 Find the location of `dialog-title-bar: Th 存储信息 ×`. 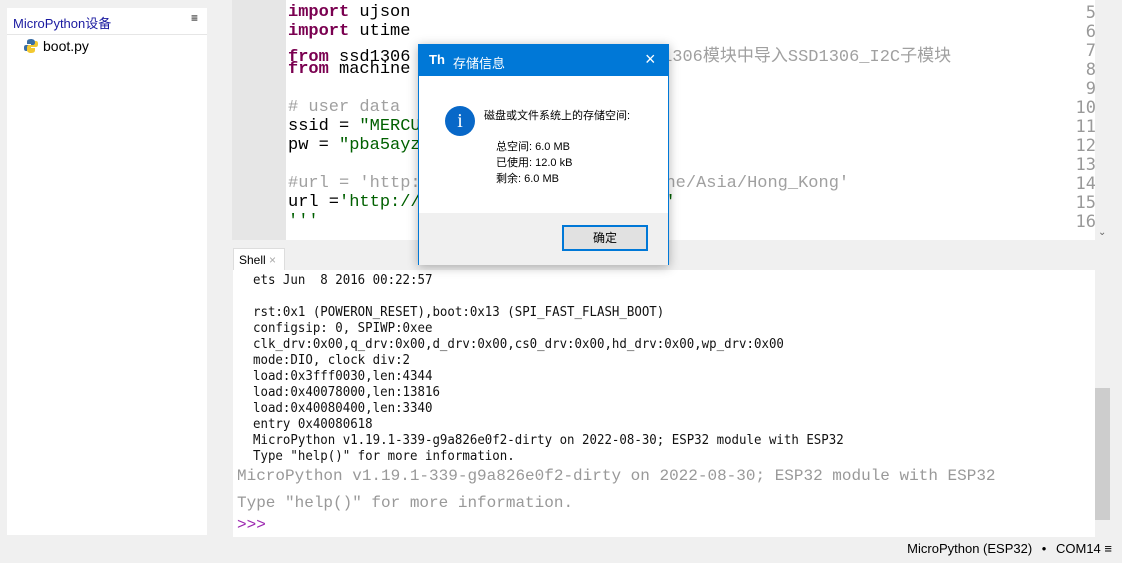

dialog-title-bar: Th 存储信息 × is located at coordinates (543, 60).